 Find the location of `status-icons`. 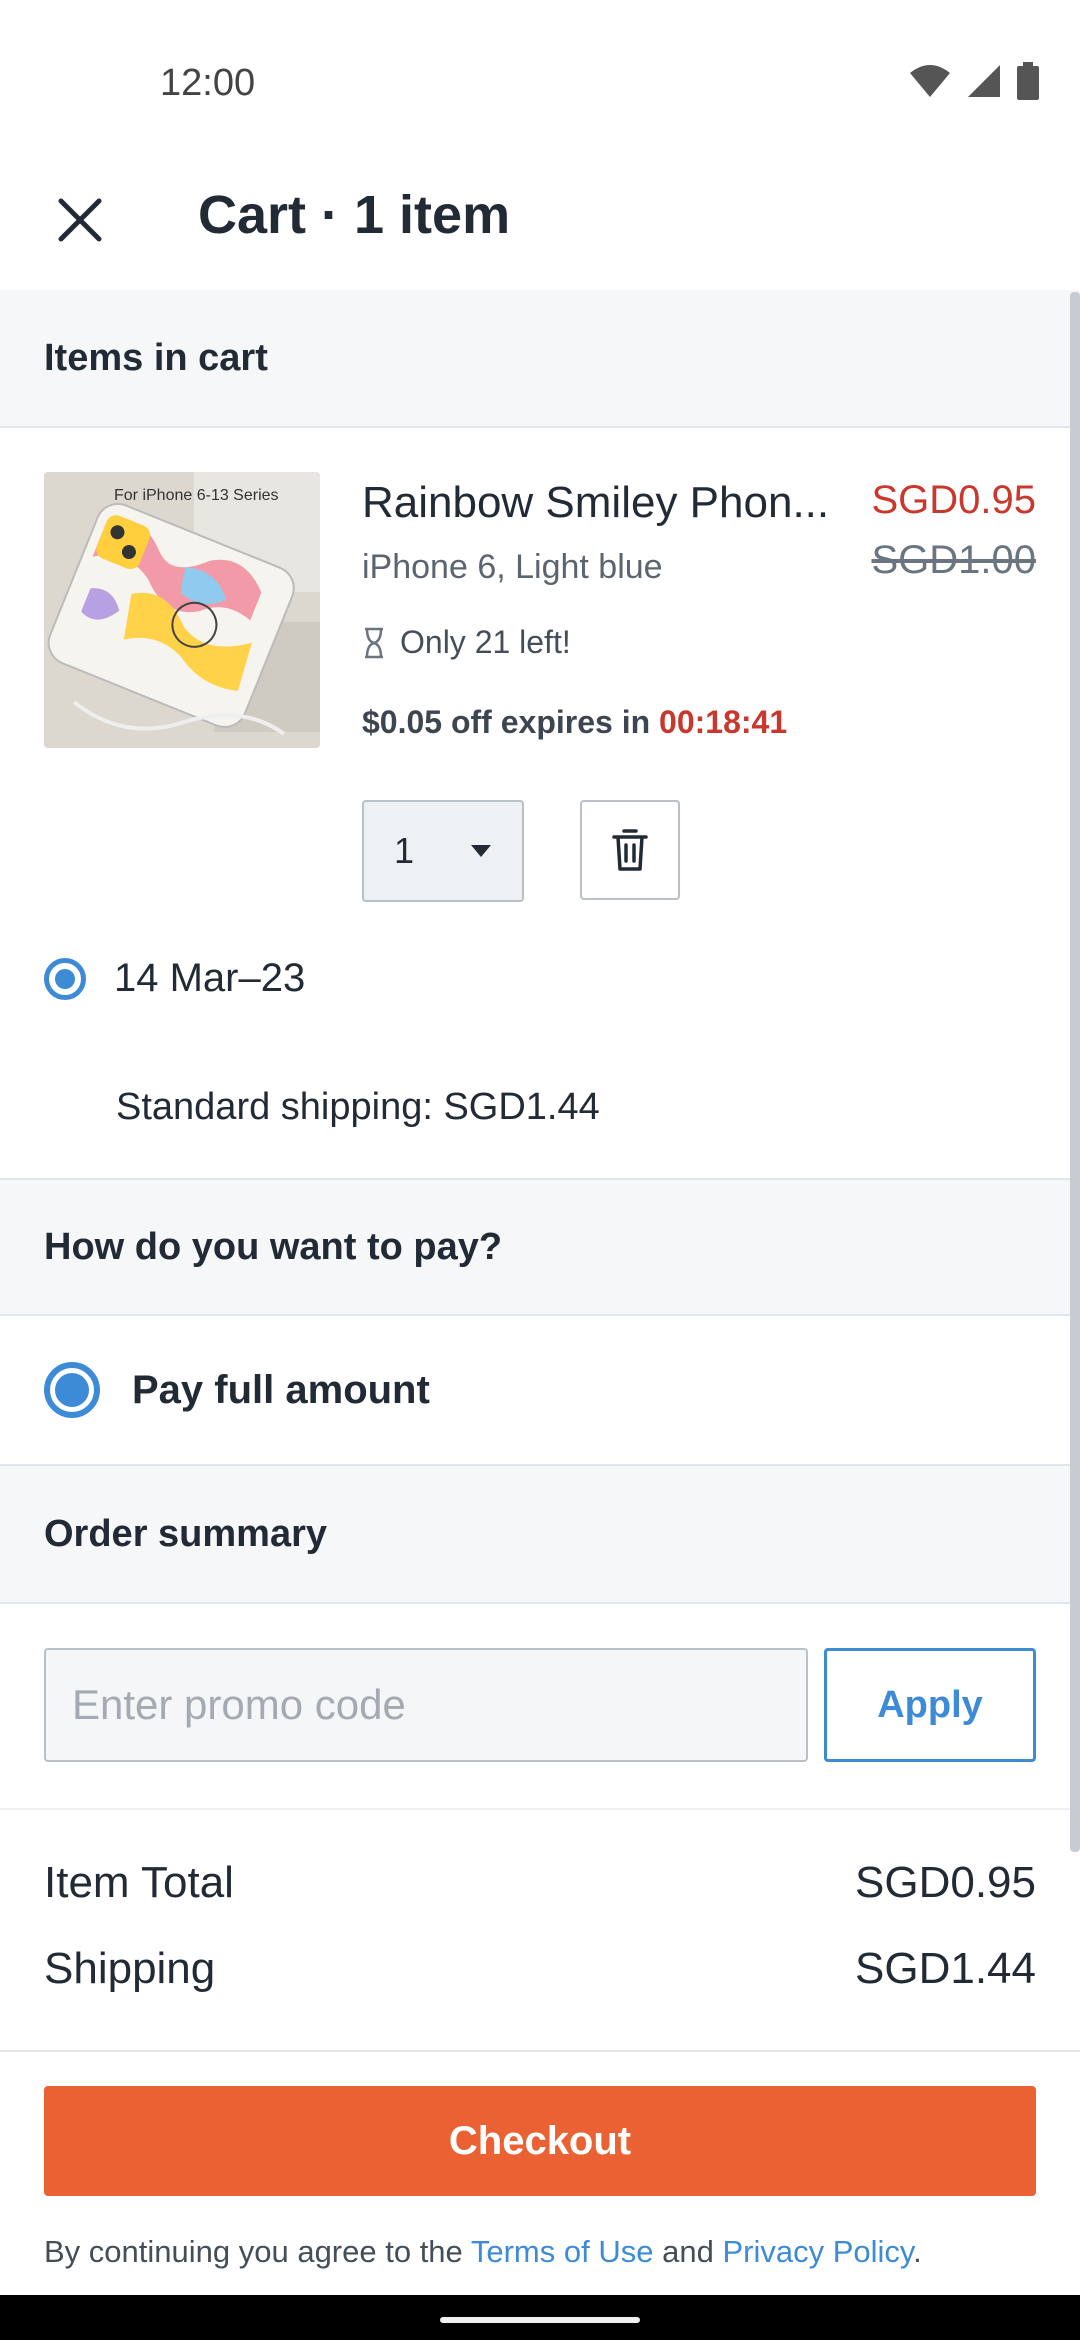

status-icons is located at coordinates (974, 81).